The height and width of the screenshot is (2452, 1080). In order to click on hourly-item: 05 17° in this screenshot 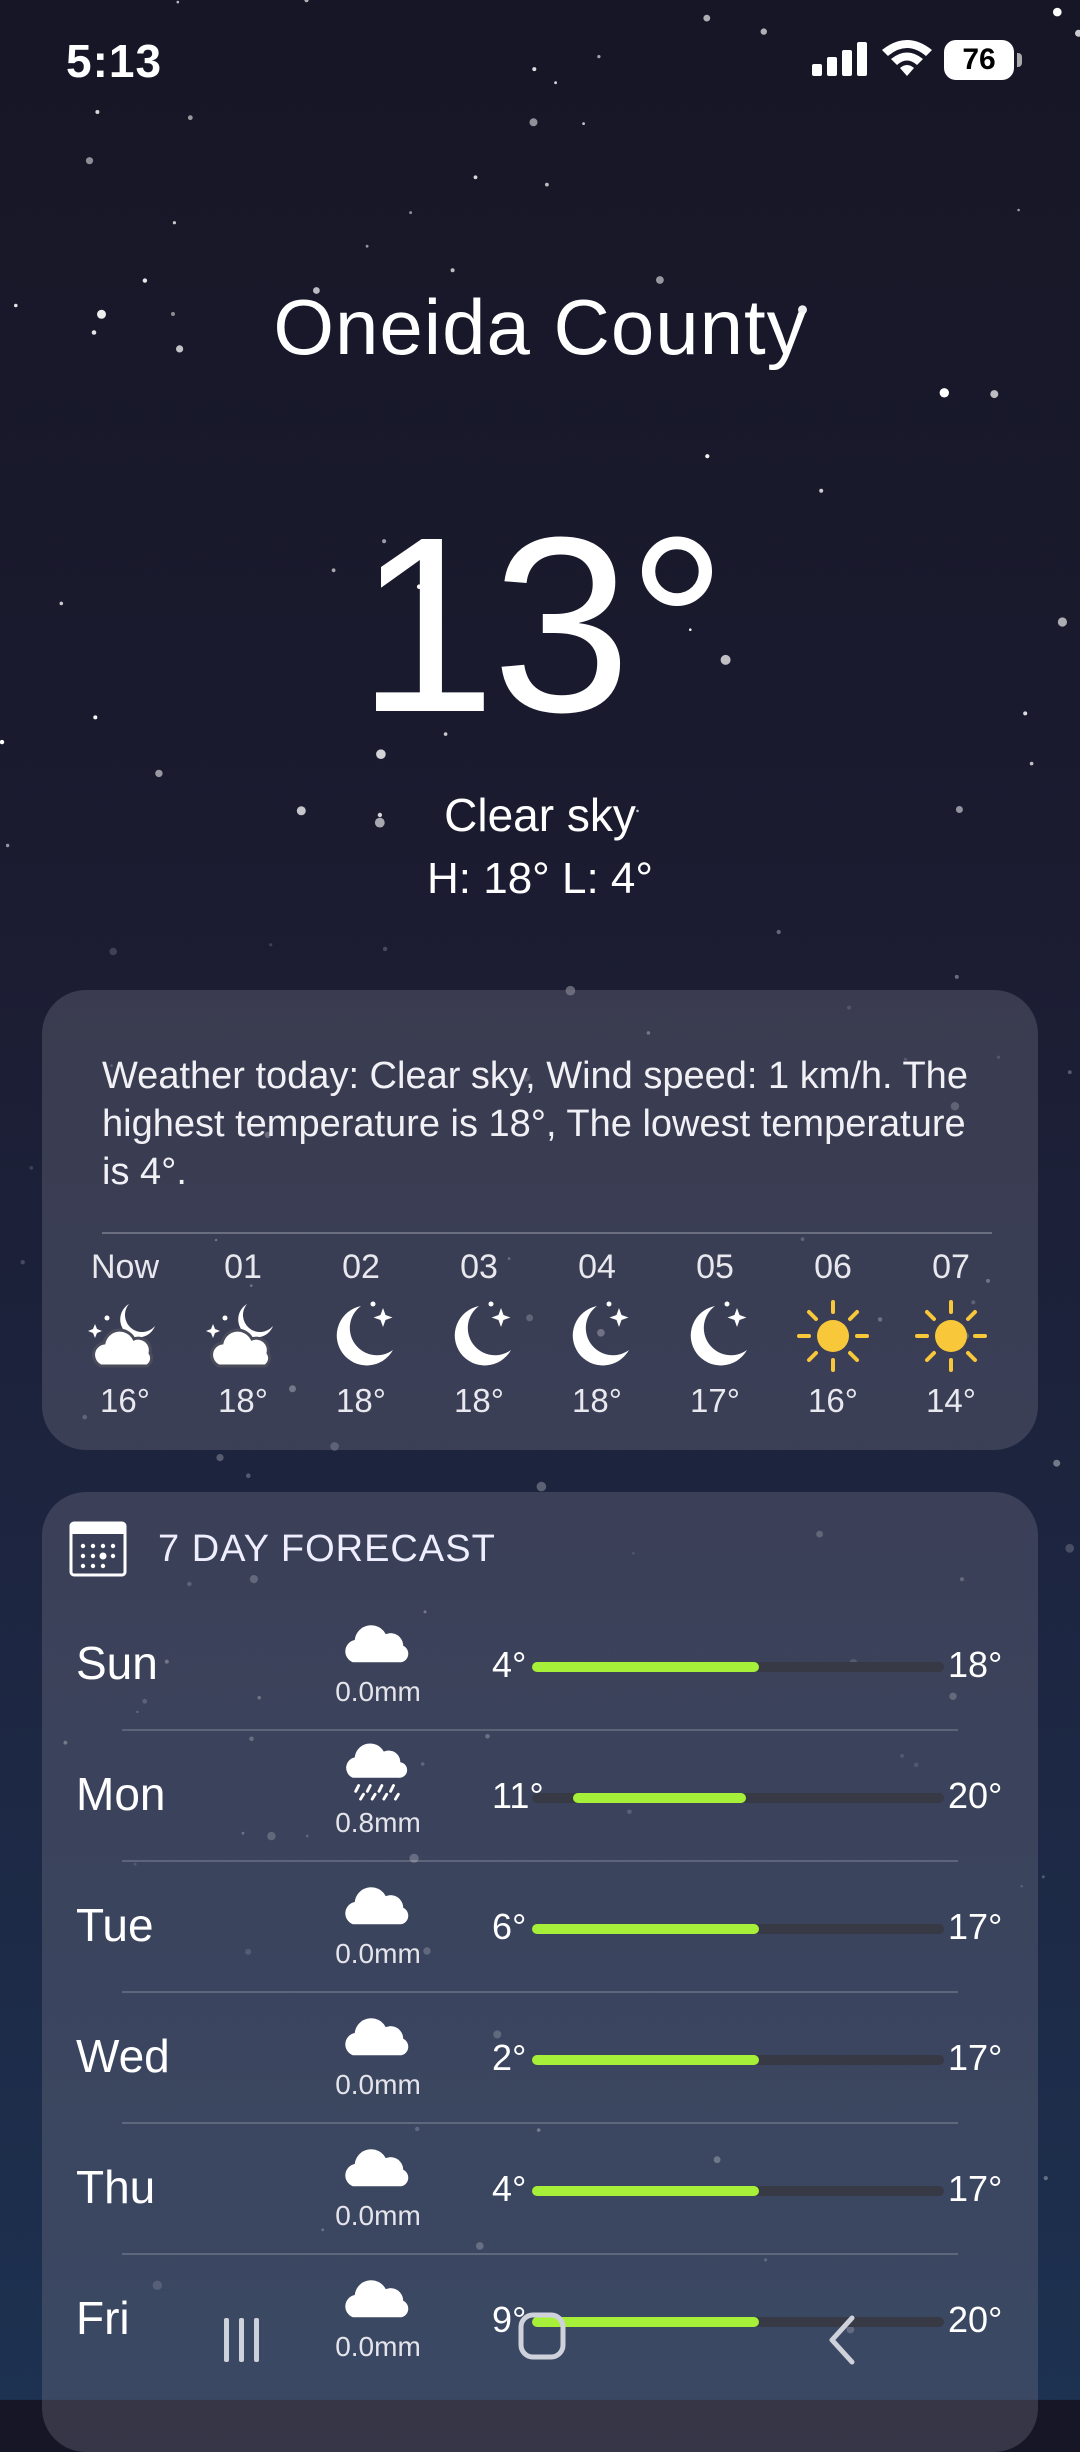, I will do `click(715, 1343)`.